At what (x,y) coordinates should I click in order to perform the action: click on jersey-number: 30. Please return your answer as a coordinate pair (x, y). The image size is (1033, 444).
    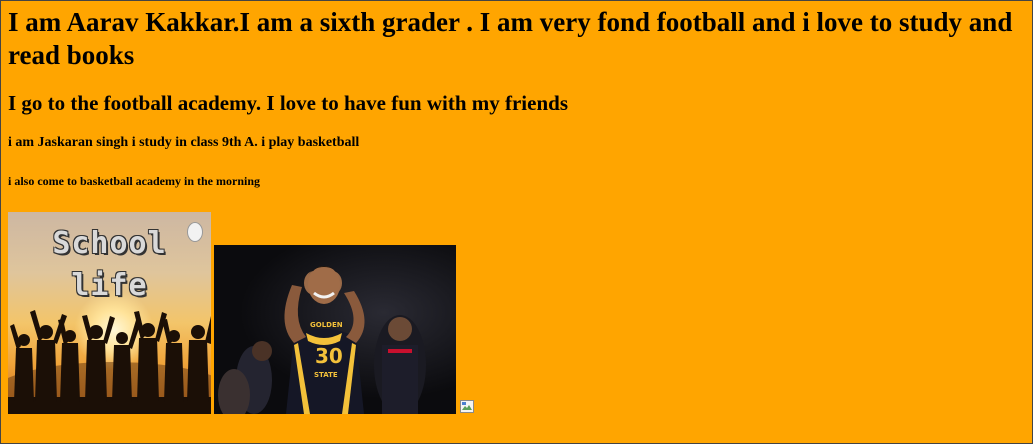
    Looking at the image, I should click on (329, 356).